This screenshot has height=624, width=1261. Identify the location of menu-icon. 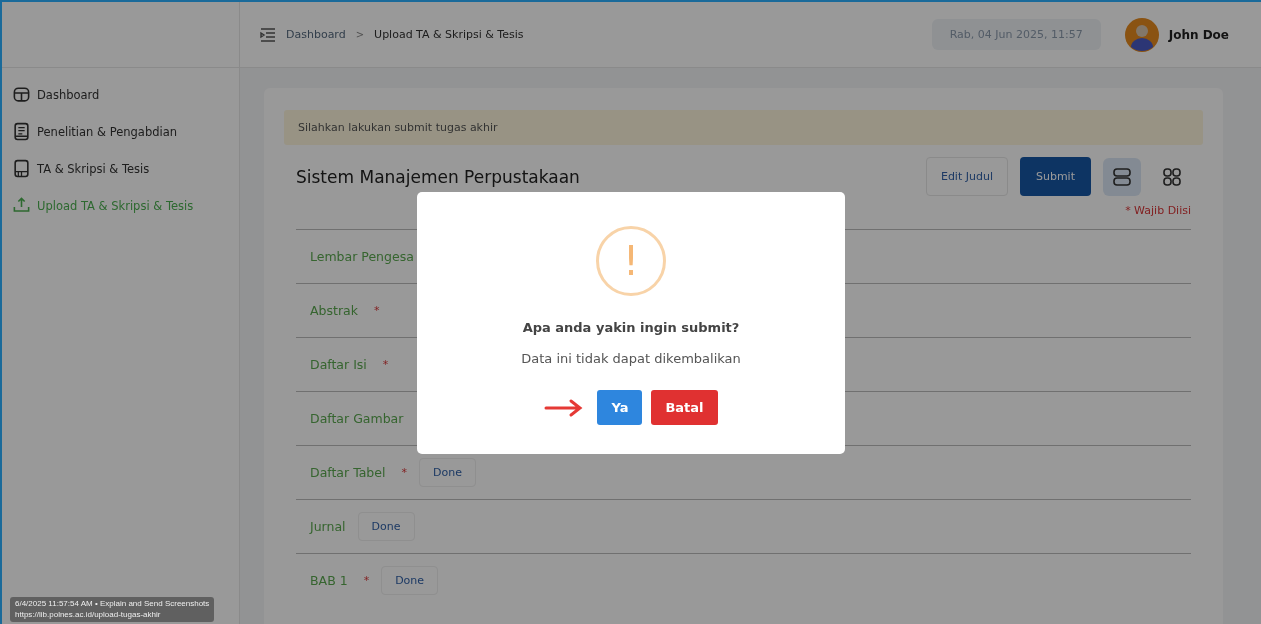
(268, 34).